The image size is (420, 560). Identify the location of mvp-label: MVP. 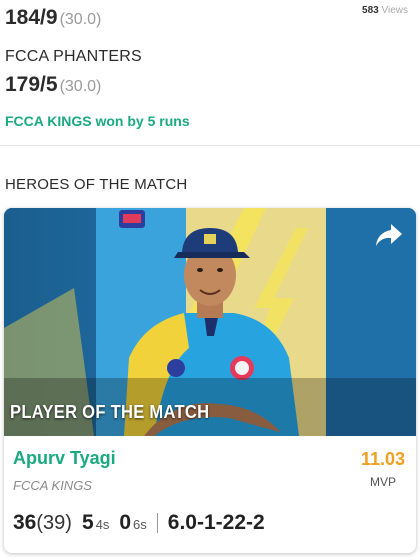
(382, 482).